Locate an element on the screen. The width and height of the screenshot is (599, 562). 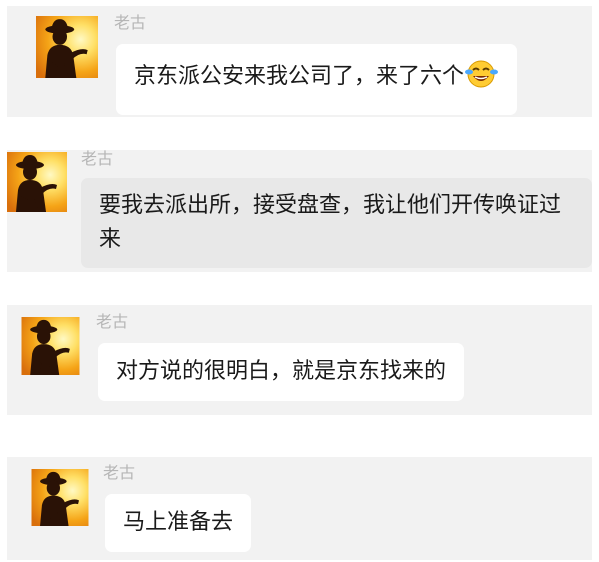
message-text: 对方说的很明白，就是京东找来的 is located at coordinates (281, 371).